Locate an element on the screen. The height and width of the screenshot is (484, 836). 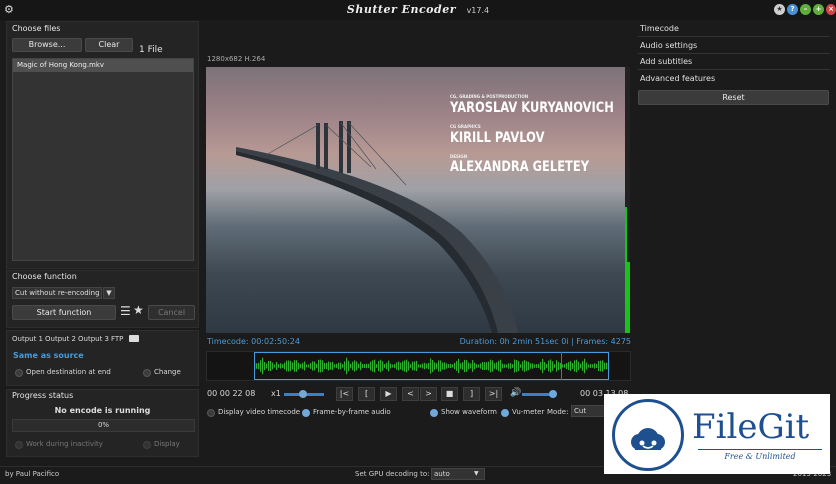
file-list is located at coordinates (103, 159).